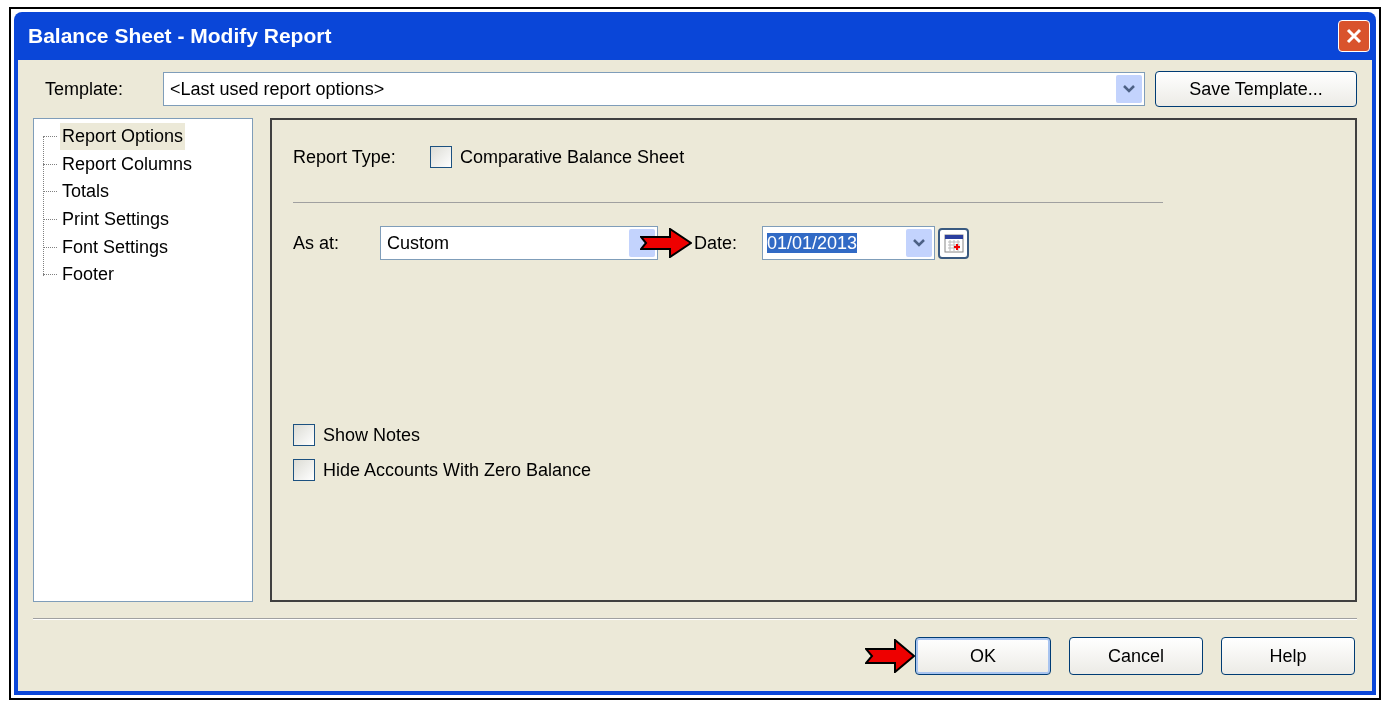 This screenshot has height=702, width=1390. Describe the element at coordinates (84, 89) in the screenshot. I see `template-label: Template:` at that location.